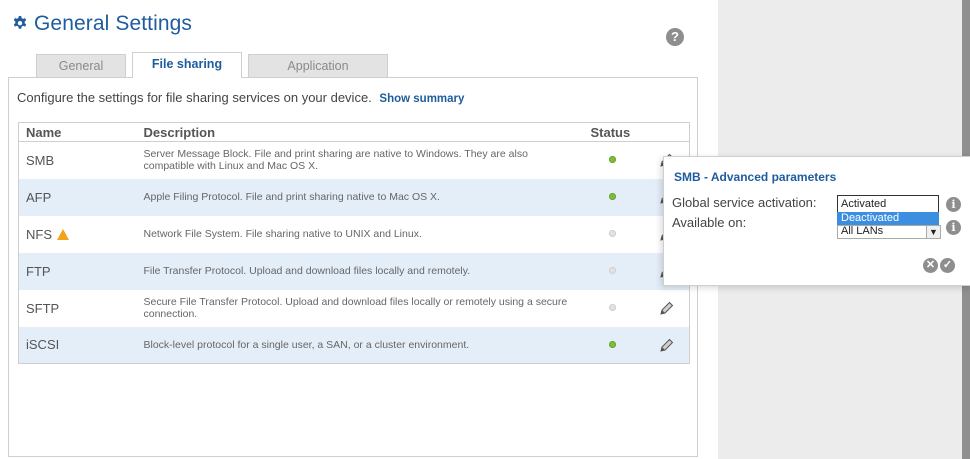  I want to click on activation-select: Activated, so click(888, 204).